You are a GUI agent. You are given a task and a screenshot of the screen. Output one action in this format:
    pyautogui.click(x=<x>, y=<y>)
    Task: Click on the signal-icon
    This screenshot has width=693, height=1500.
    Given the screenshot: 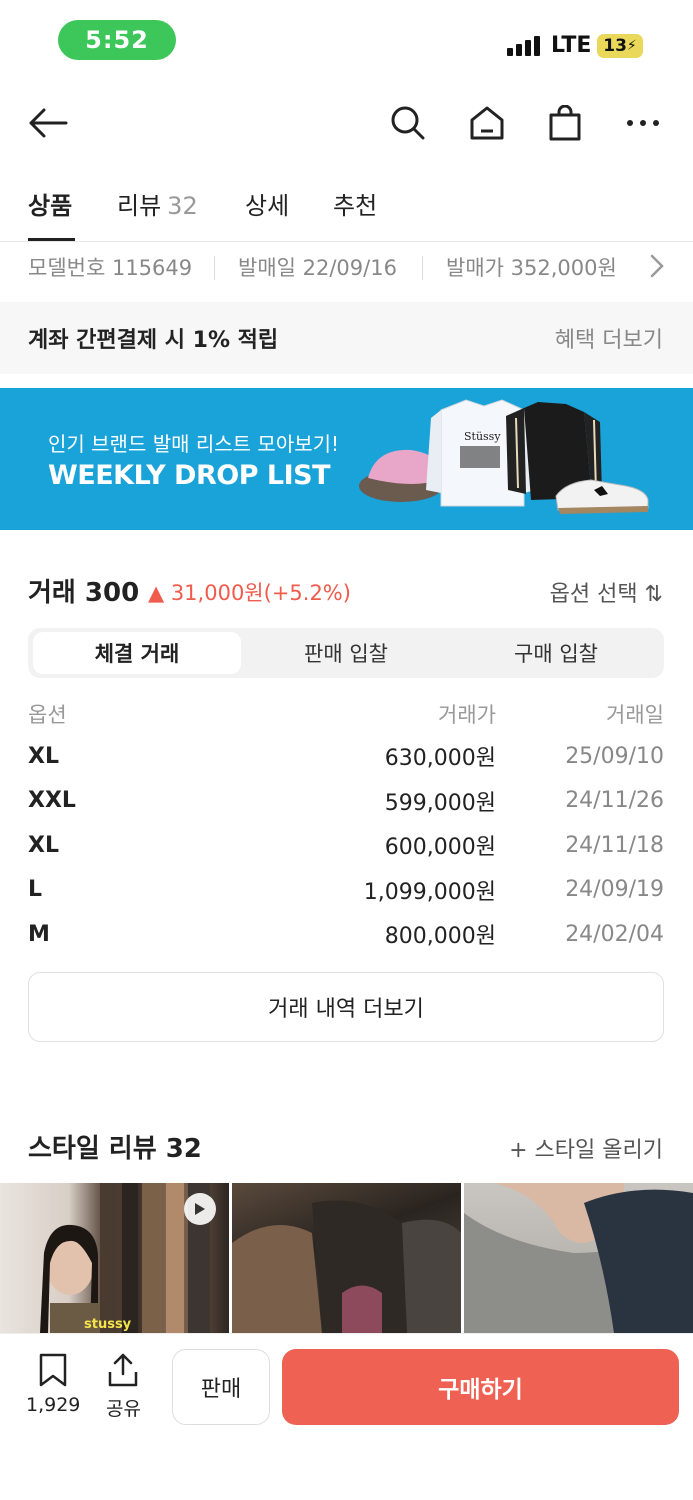 What is the action you would take?
    pyautogui.click(x=523, y=46)
    